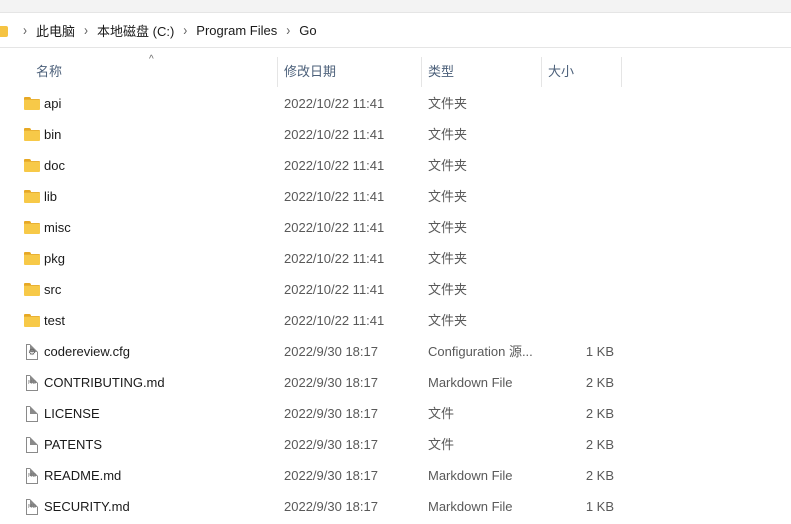 The height and width of the screenshot is (524, 791). Describe the element at coordinates (395, 70) in the screenshot. I see `column-header: ^ 名称 修改日期 类型 大小` at that location.